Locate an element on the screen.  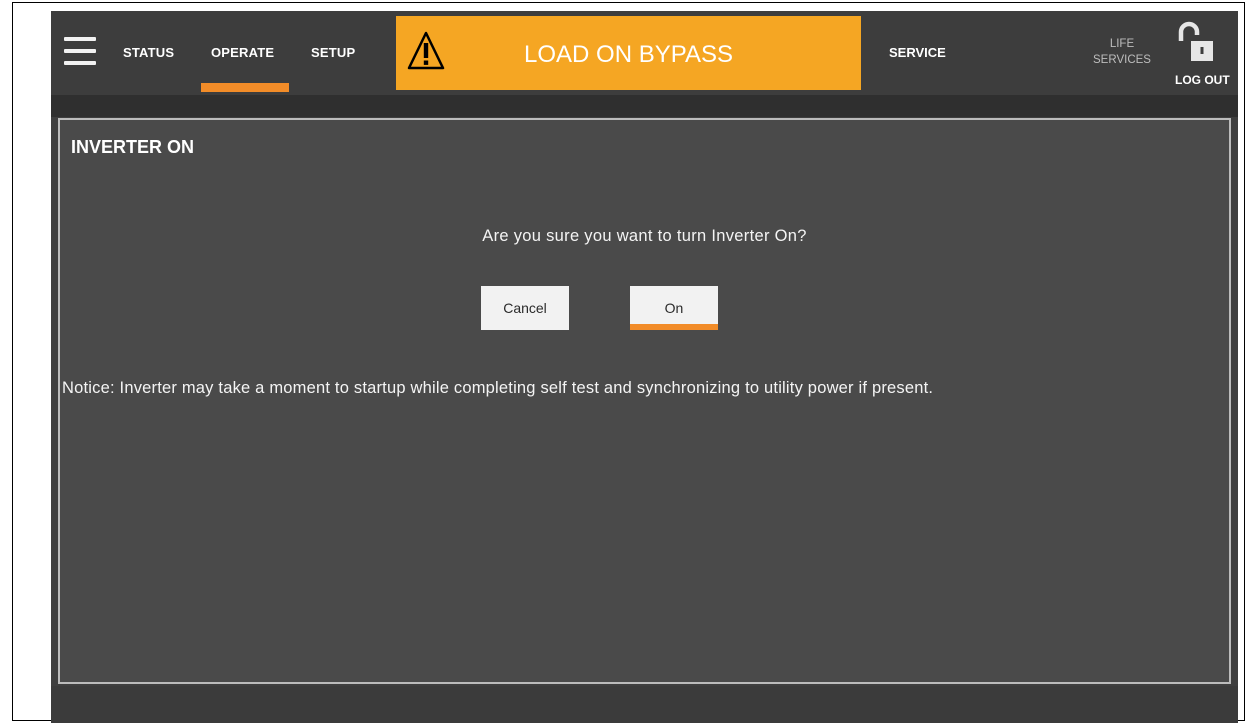
logout-button: LOG OUT is located at coordinates (1202, 80).